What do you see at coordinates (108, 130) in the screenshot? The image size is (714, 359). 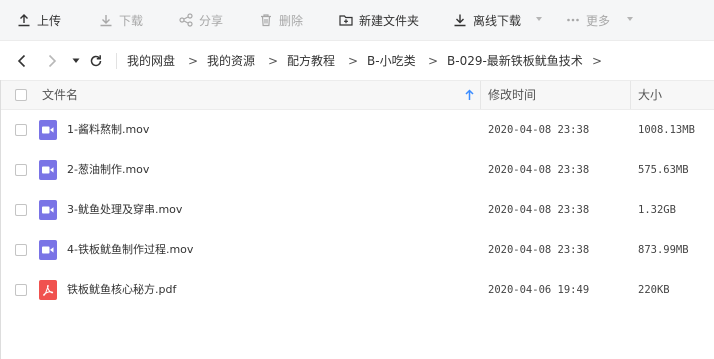 I see `file-name: 1-酱料熬制.mov` at bounding box center [108, 130].